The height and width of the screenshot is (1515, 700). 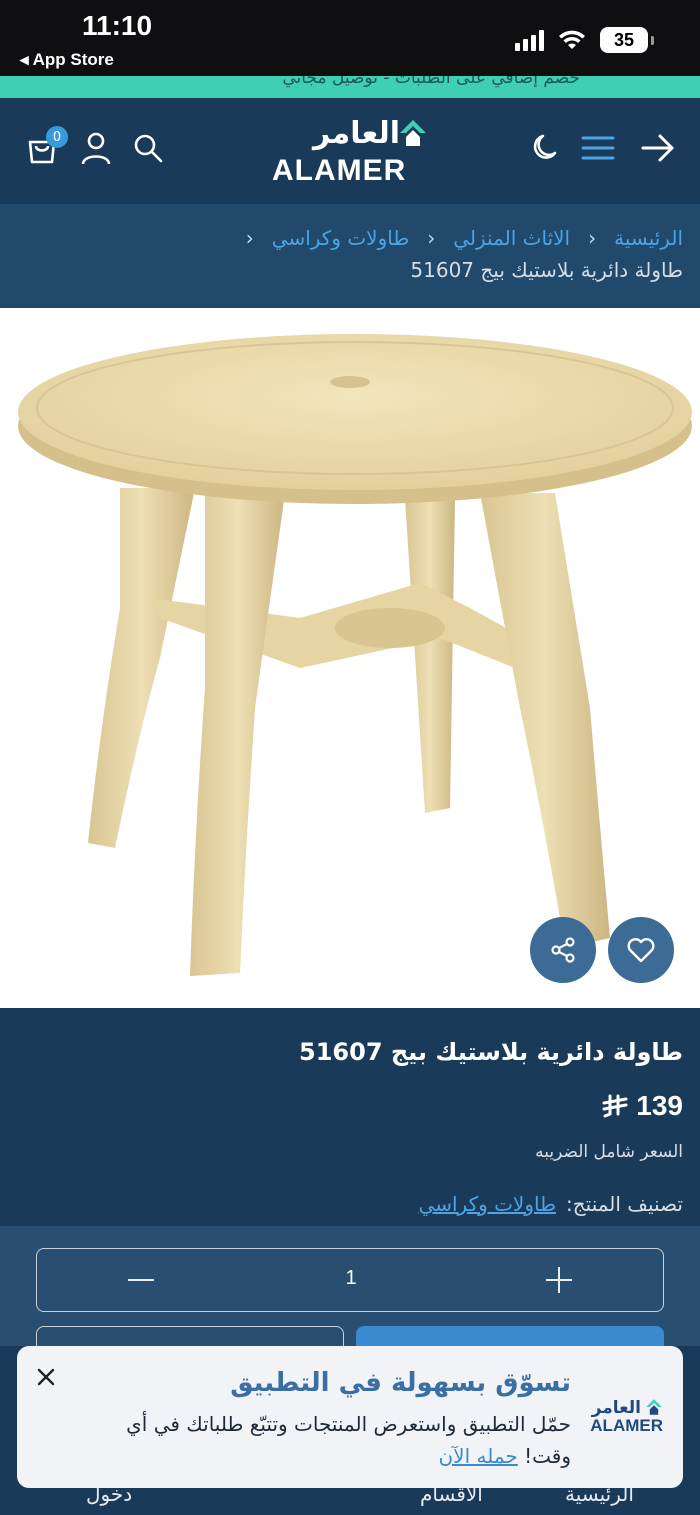 I want to click on product-category: تصنيف المنتج: طاولات وكراسي, so click(x=551, y=1204).